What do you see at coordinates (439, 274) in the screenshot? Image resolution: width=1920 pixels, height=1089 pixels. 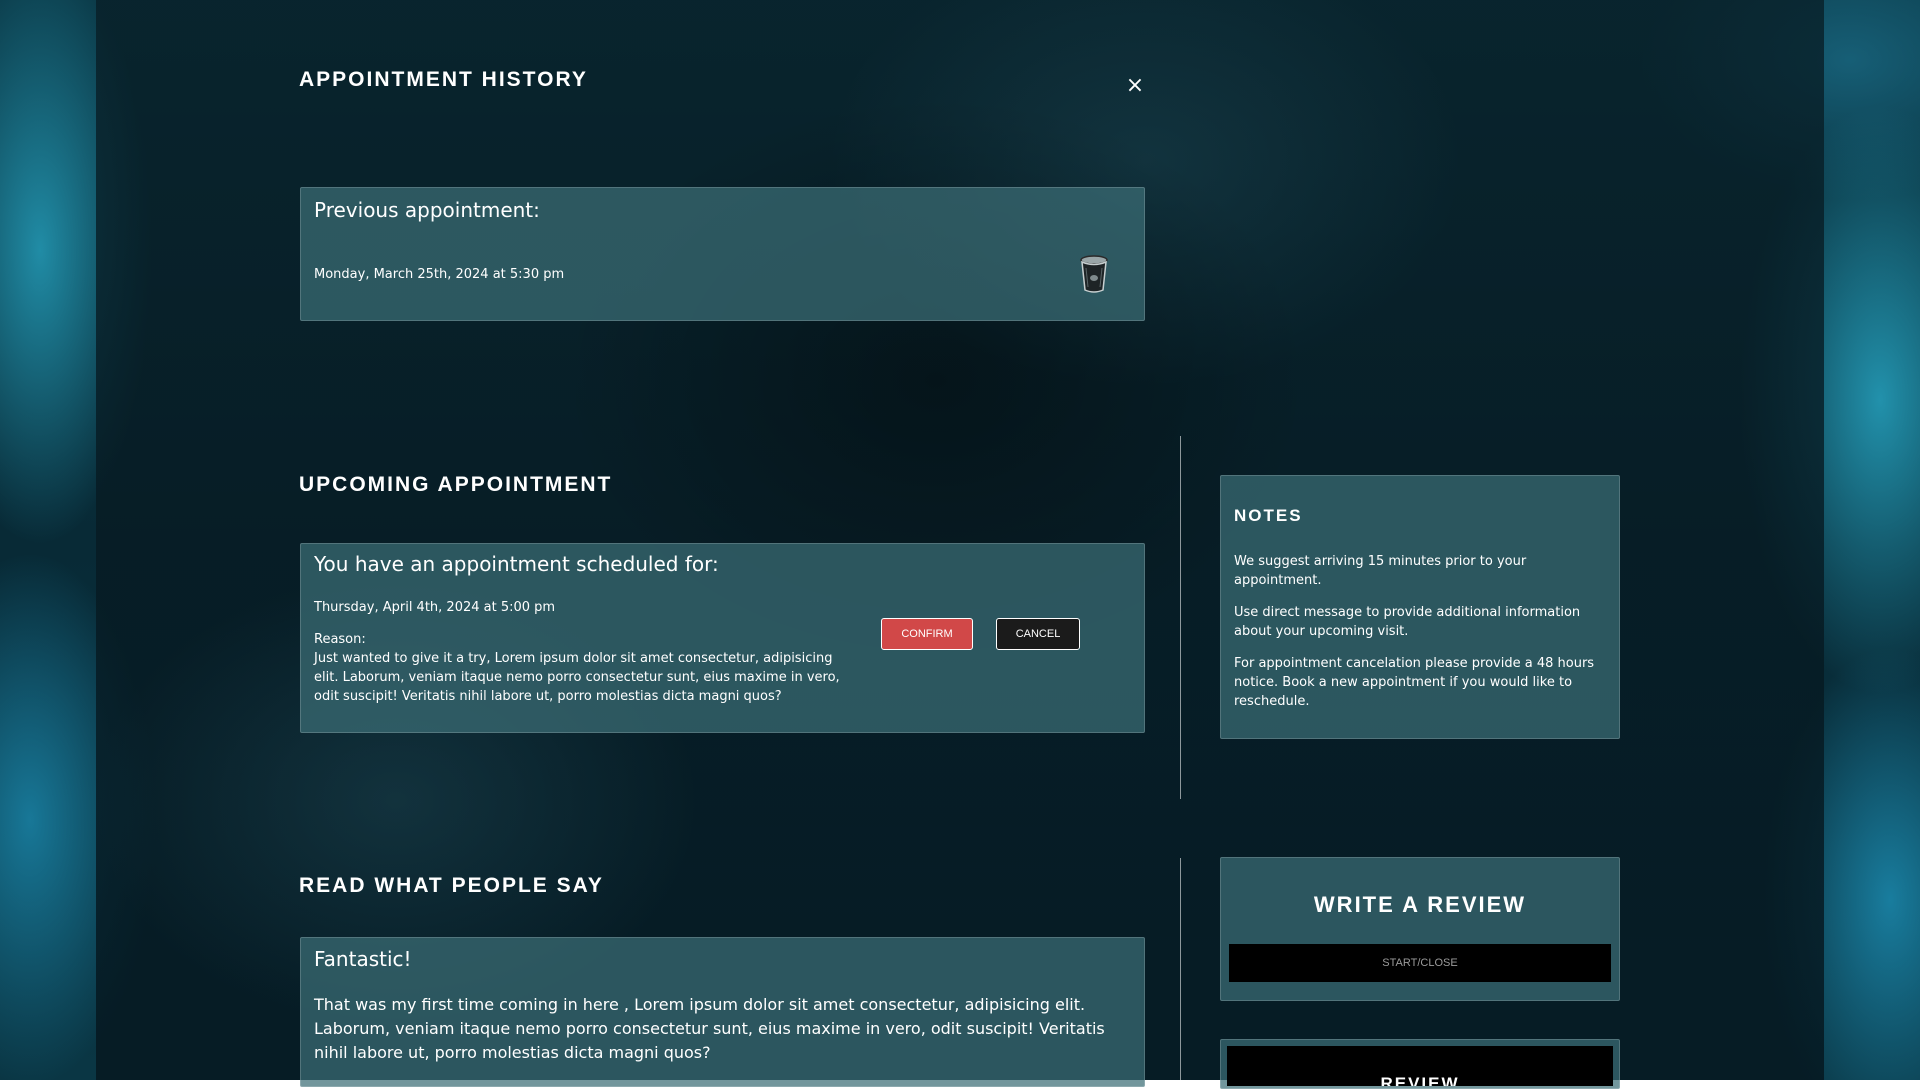 I see `previous-appointment-date: Monday, March 25th, 2024 at 5:30 pm` at bounding box center [439, 274].